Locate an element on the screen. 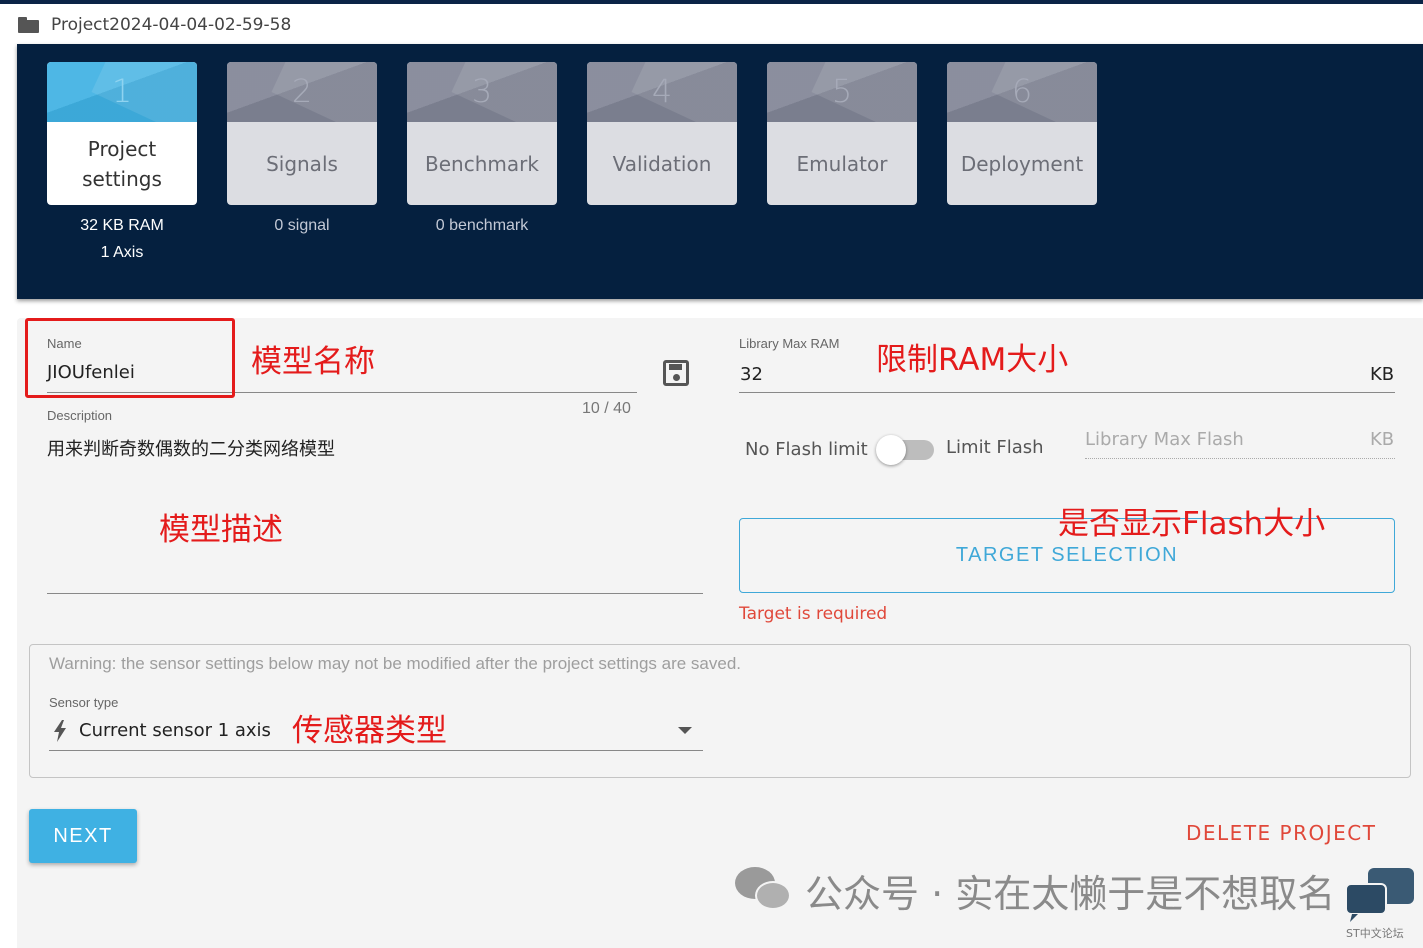  ram-underline is located at coordinates (1067, 392).